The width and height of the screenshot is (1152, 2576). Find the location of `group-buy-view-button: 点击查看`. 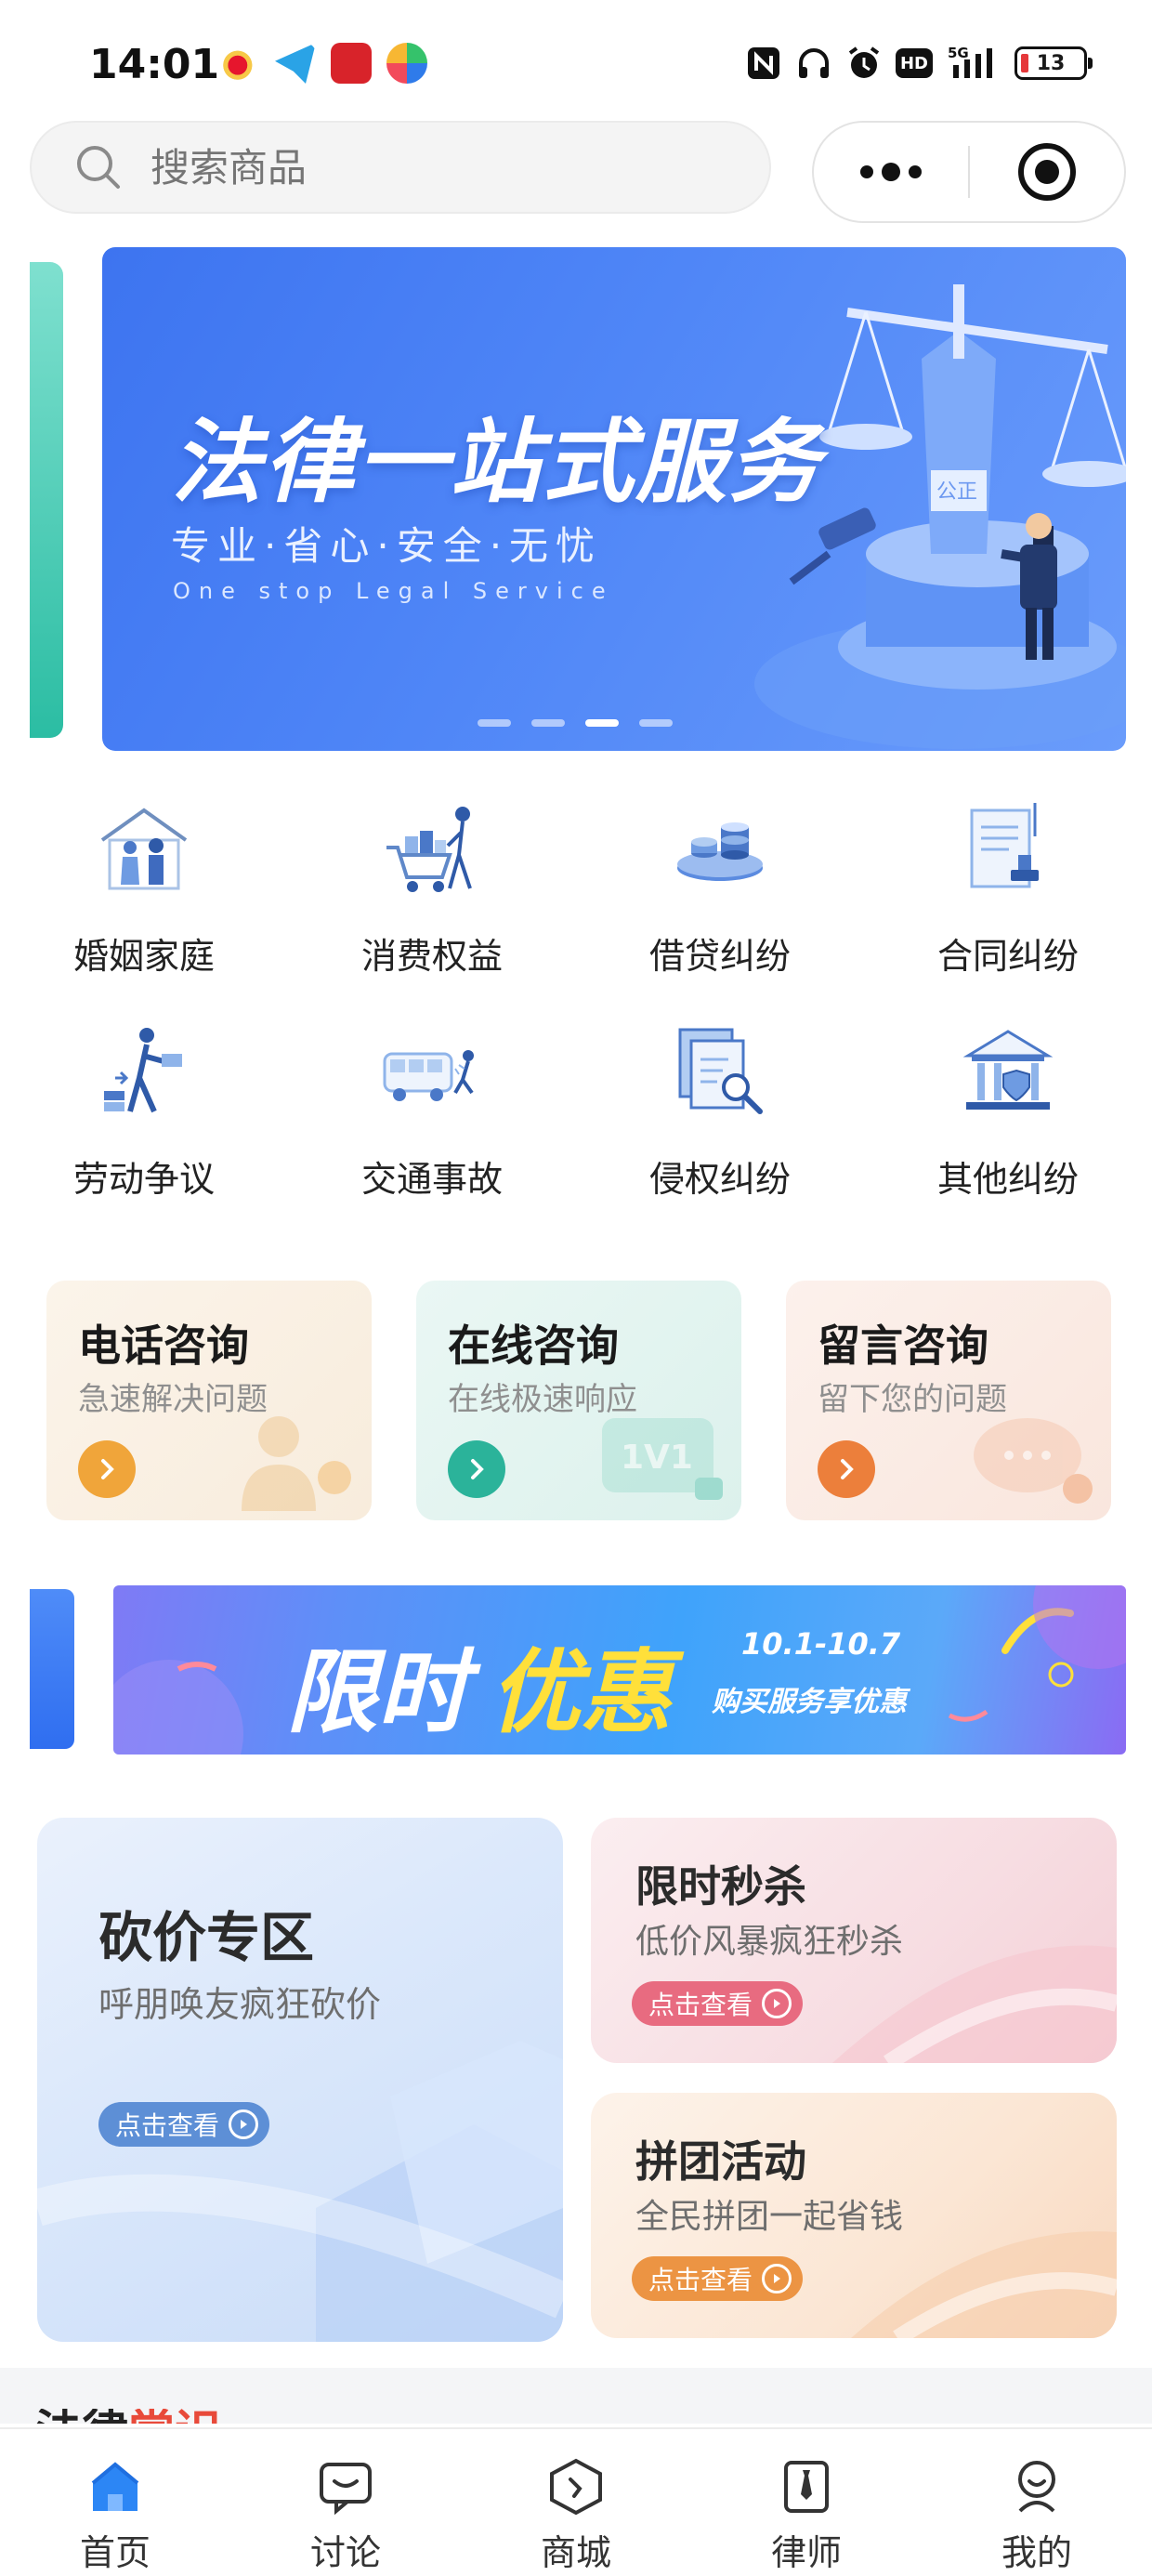

group-buy-view-button: 点击查看 is located at coordinates (718, 2278).